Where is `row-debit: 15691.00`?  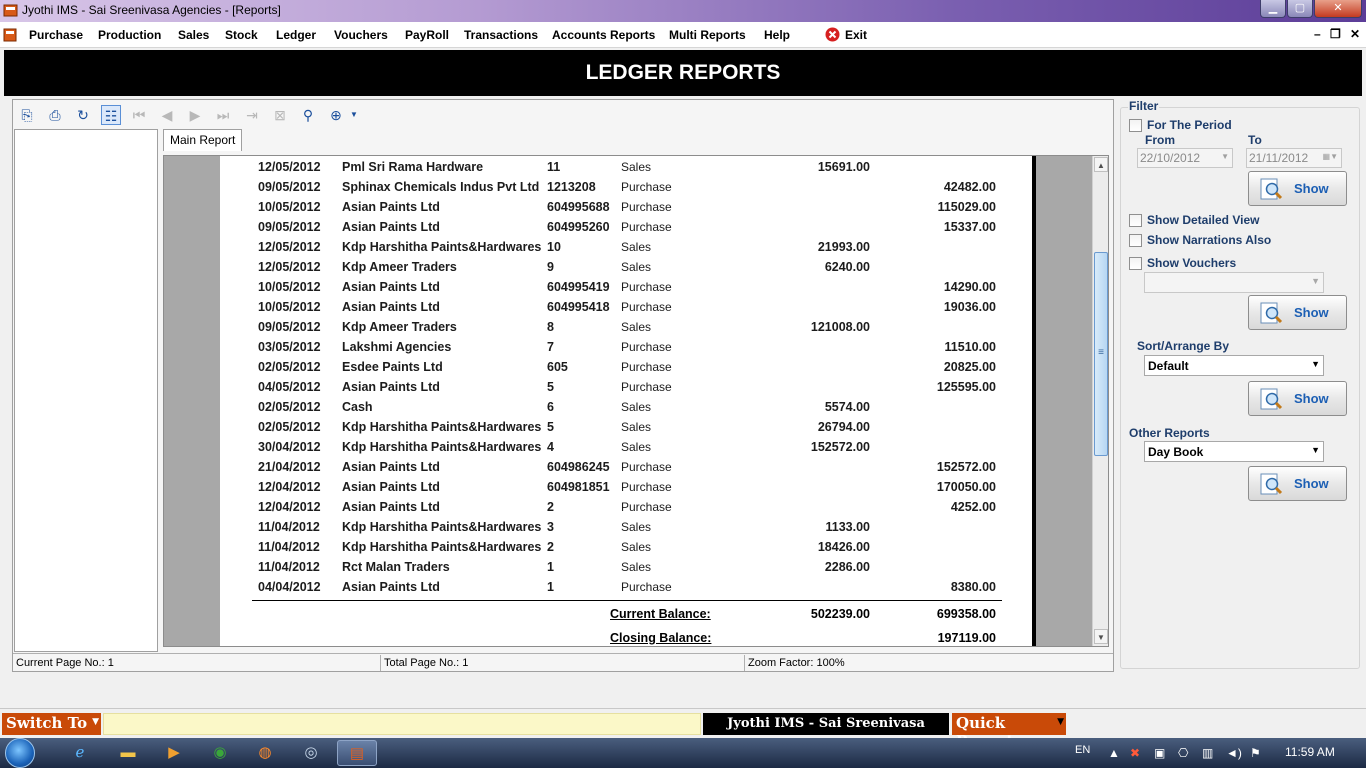 row-debit: 15691.00 is located at coordinates (843, 167).